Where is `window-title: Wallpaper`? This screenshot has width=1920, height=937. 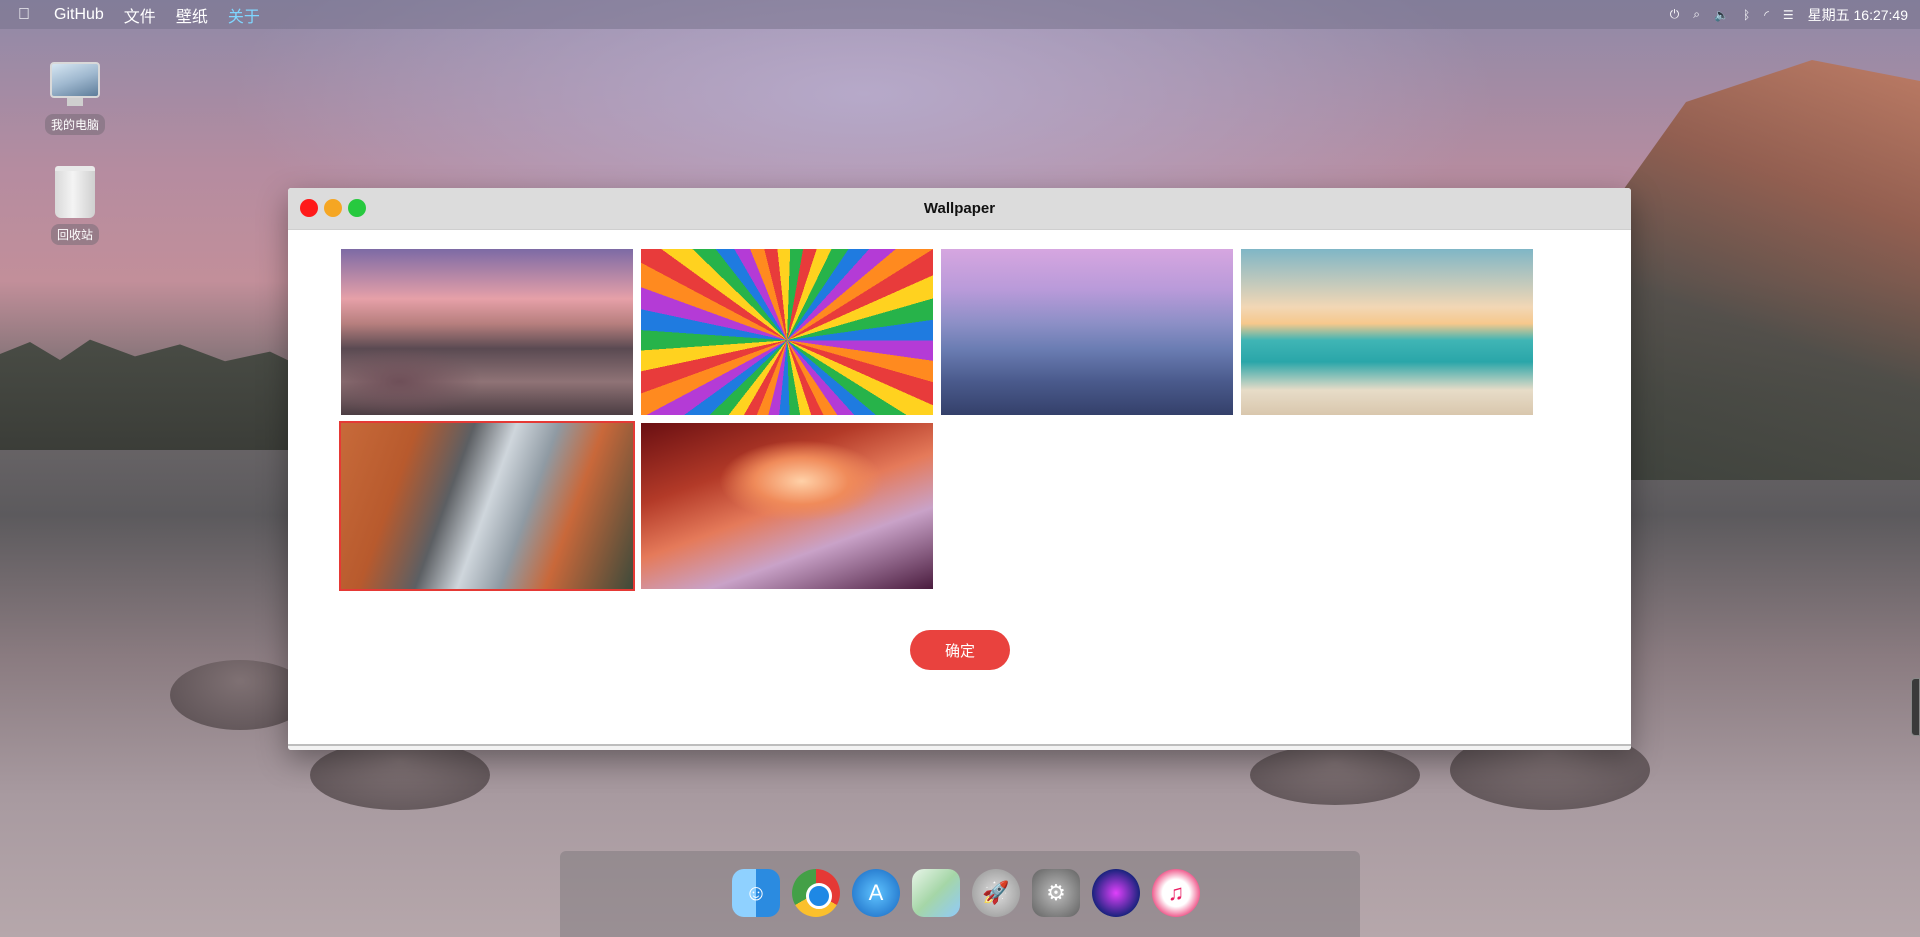
window-title: Wallpaper is located at coordinates (959, 208).